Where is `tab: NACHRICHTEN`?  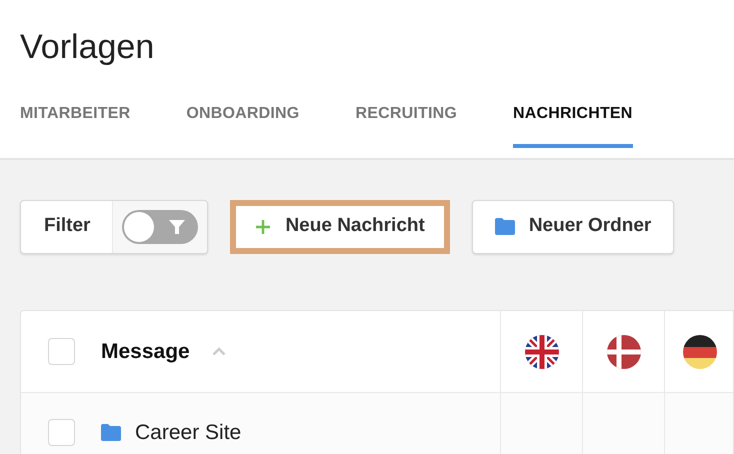 tab: NACHRICHTEN is located at coordinates (573, 125).